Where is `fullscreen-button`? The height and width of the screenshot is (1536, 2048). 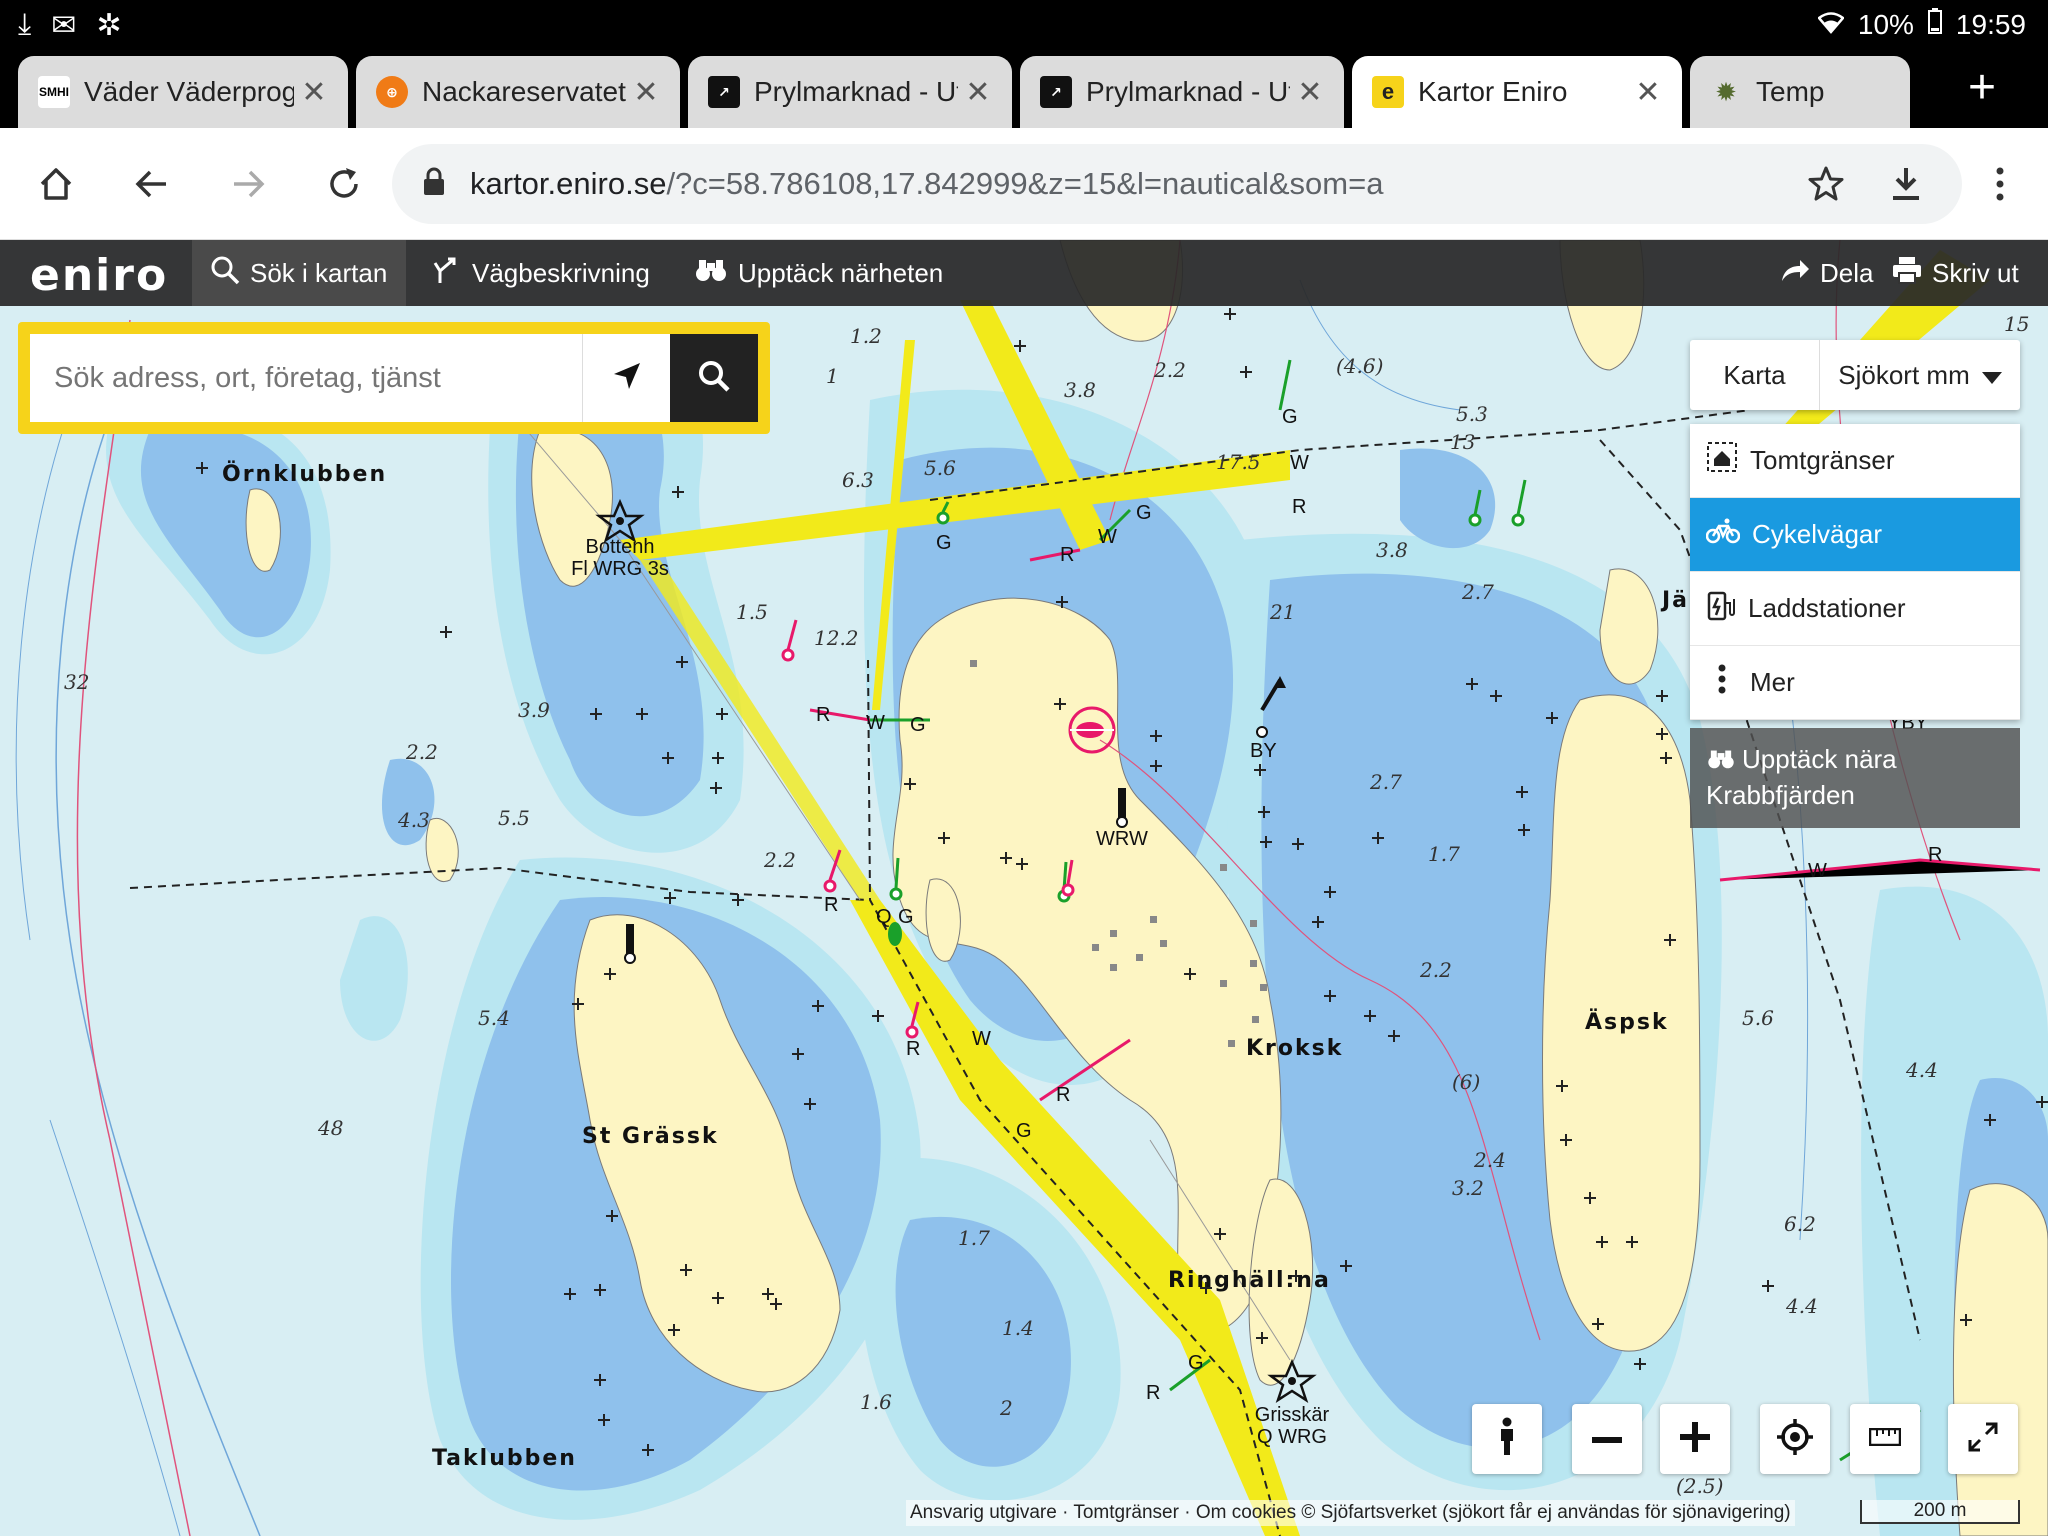
fullscreen-button is located at coordinates (1983, 1439).